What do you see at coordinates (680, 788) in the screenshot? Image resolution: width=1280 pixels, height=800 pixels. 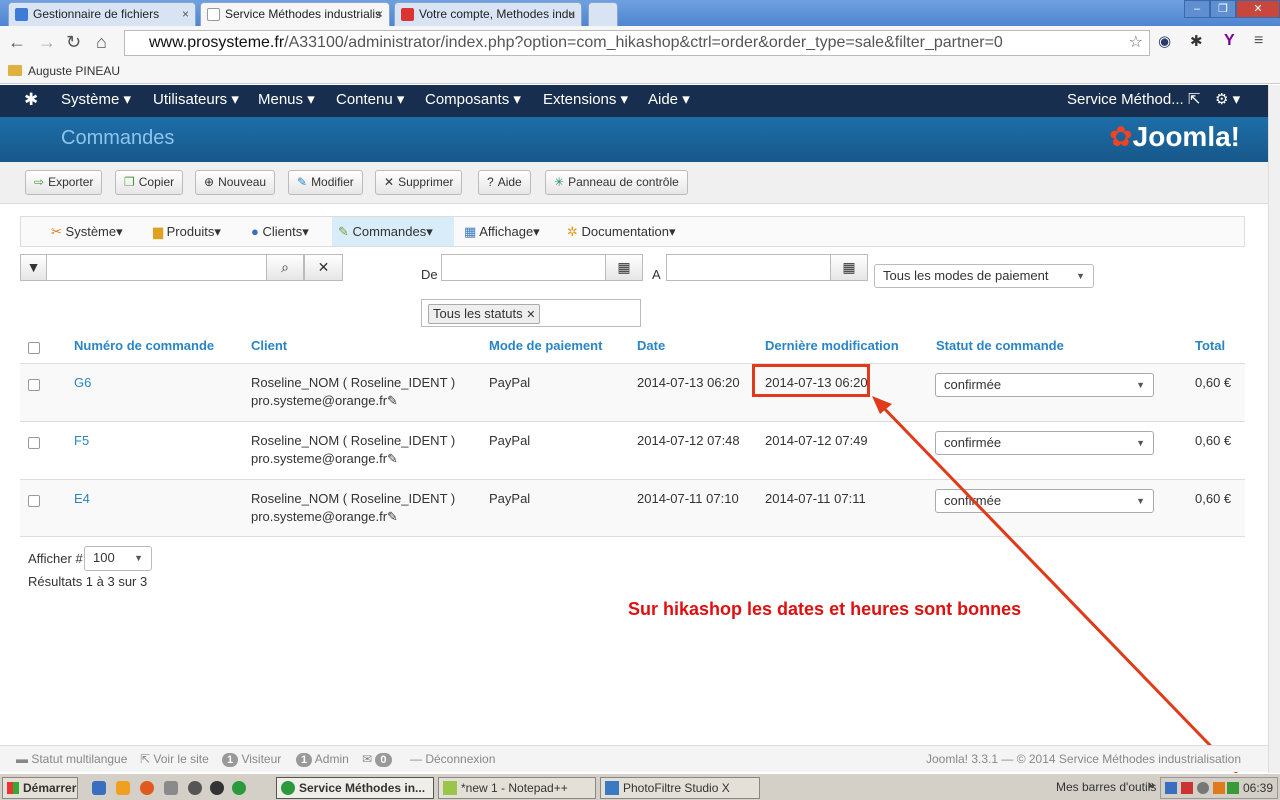 I see `taskbar-photofiltre: PhotoFiltre Studio X` at bounding box center [680, 788].